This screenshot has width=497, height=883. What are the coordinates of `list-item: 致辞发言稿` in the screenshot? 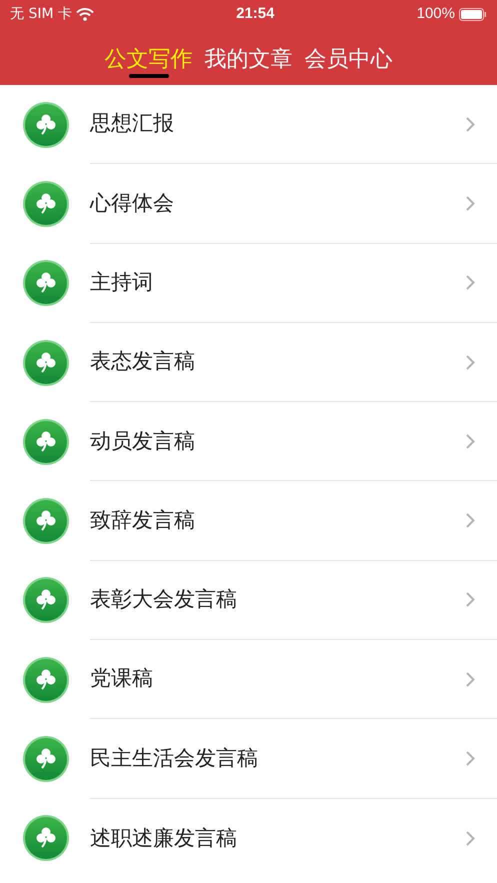 It's located at (248, 521).